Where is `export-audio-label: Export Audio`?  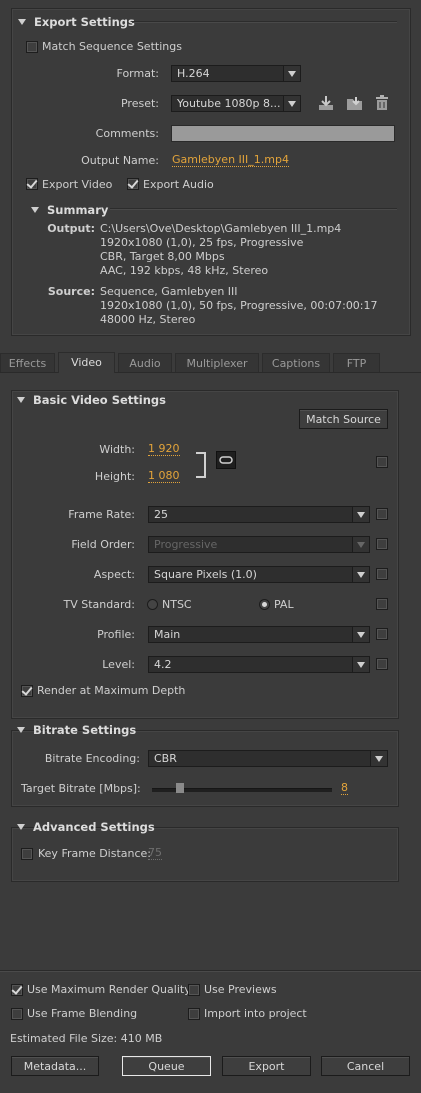 export-audio-label: Export Audio is located at coordinates (178, 184).